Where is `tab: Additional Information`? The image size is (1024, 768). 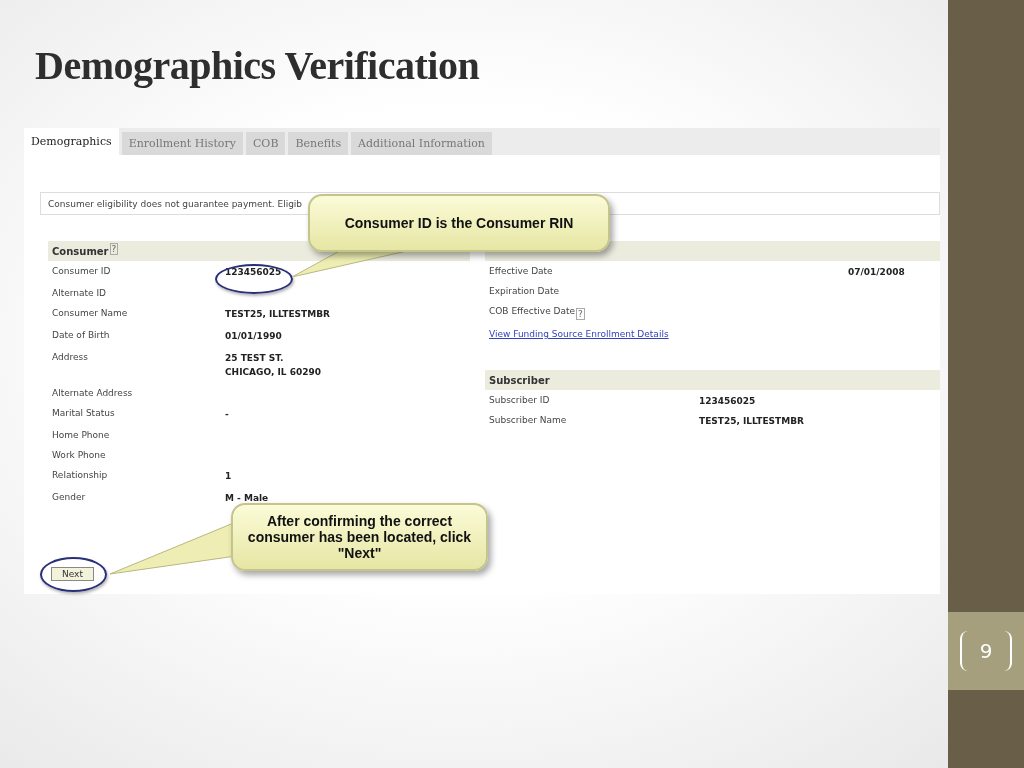
tab: Additional Information is located at coordinates (421, 143).